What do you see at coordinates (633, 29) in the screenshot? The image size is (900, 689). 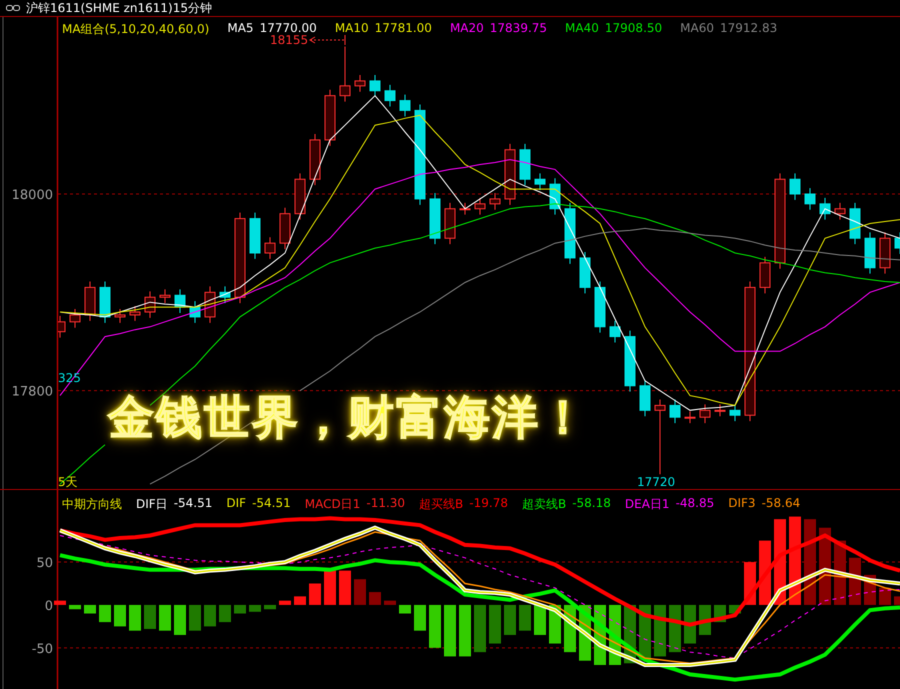 I see `legend-value: 17908.50` at bounding box center [633, 29].